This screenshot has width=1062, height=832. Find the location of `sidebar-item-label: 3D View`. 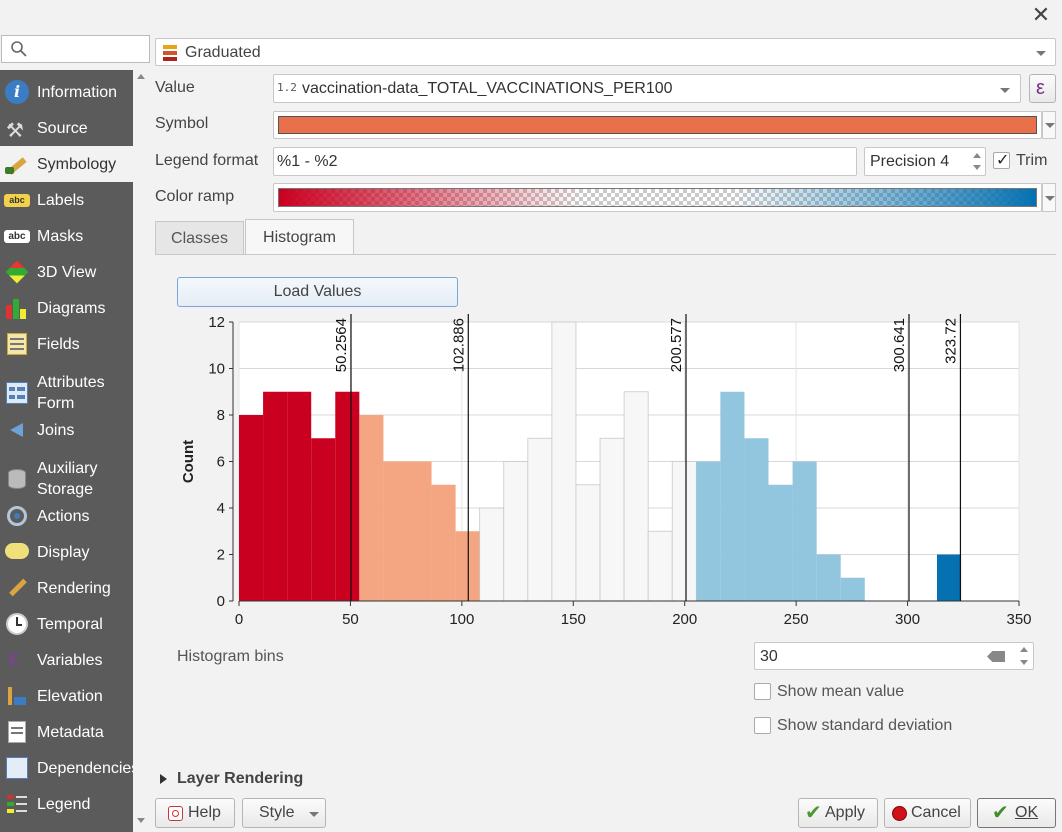

sidebar-item-label: 3D View is located at coordinates (67, 272).